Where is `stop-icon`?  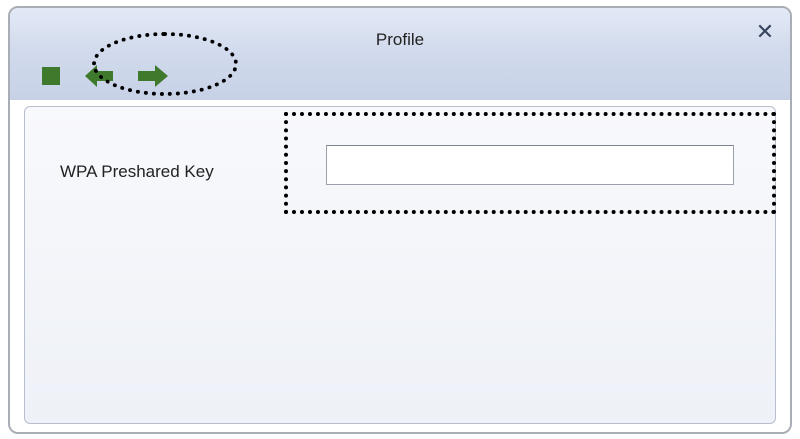
stop-icon is located at coordinates (51, 76).